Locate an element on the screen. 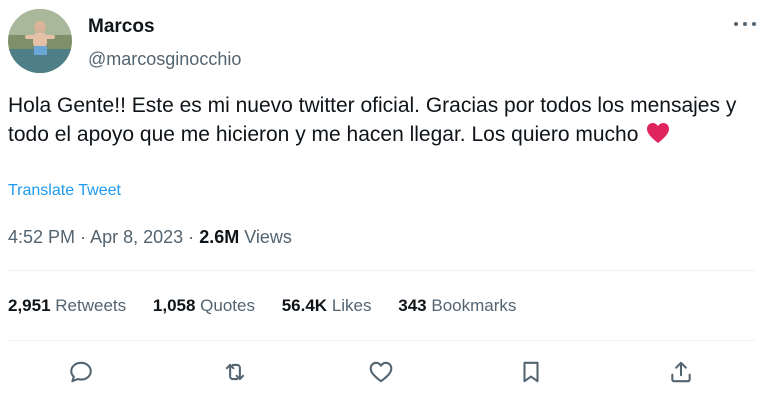 This screenshot has height=408, width=770. views-count: 2.6M is located at coordinates (219, 237).